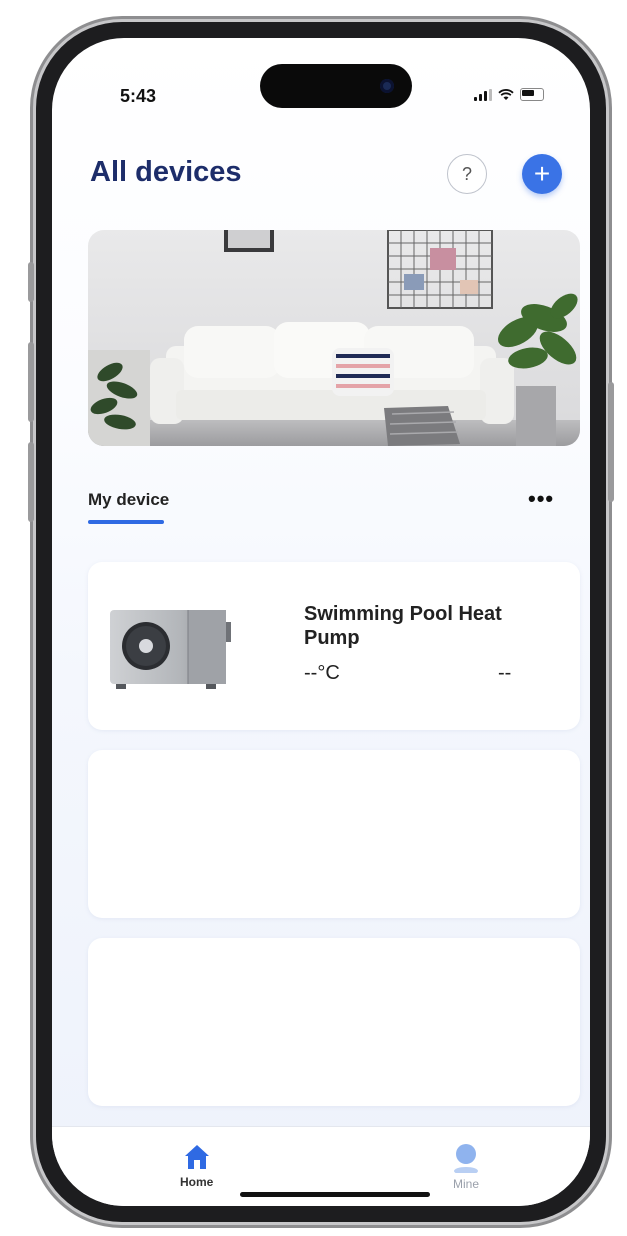  I want to click on home-indicator, so click(335, 1194).